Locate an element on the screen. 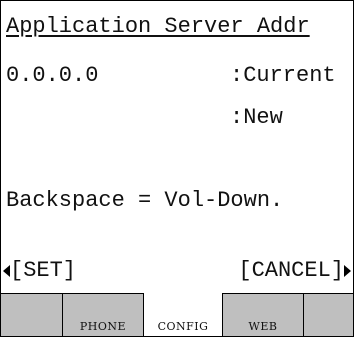 The height and width of the screenshot is (337, 354). tab-web: WEB is located at coordinates (263, 315).